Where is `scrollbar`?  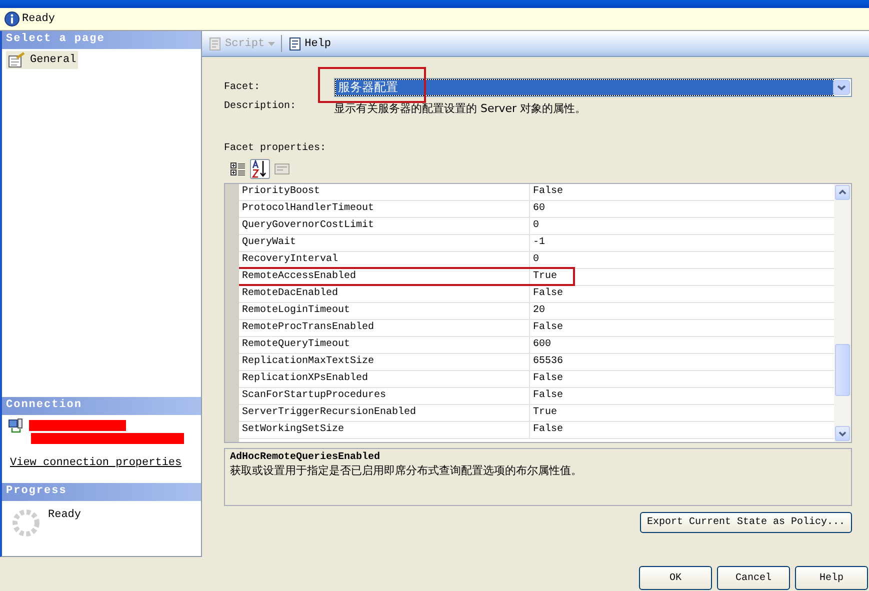 scrollbar is located at coordinates (842, 313).